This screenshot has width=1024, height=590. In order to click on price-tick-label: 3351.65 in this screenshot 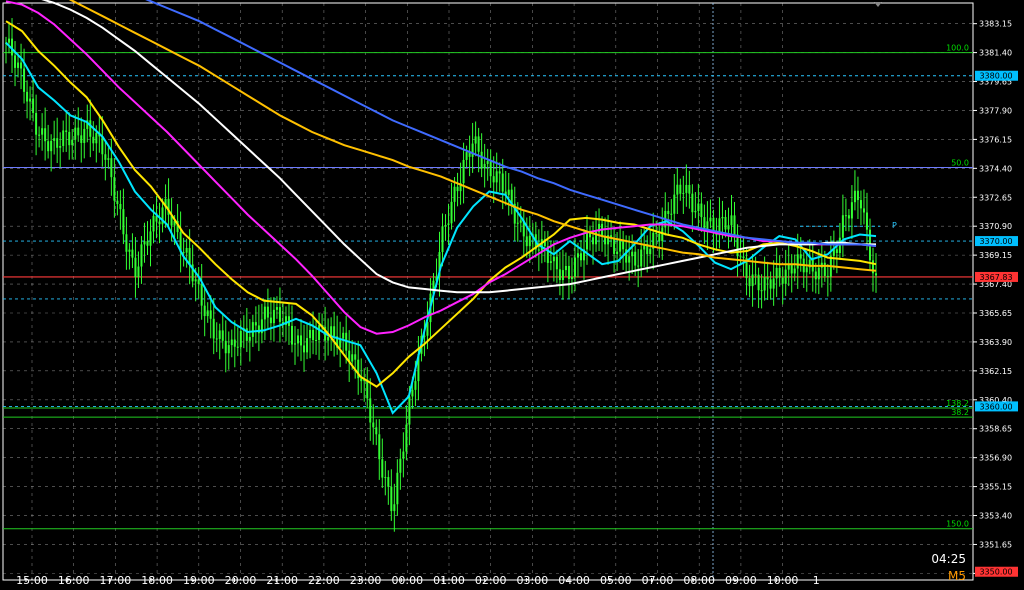, I will do `click(995, 544)`.